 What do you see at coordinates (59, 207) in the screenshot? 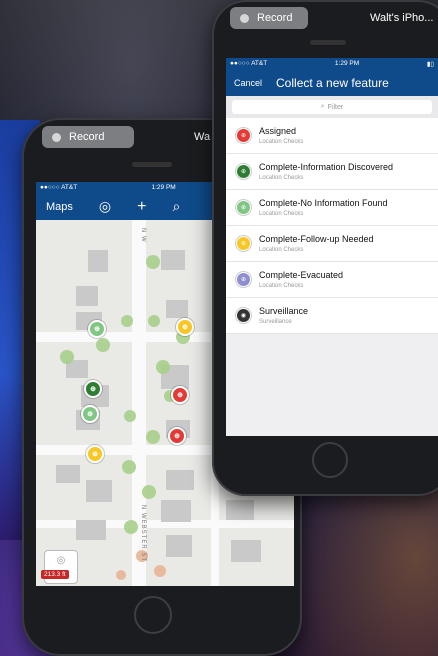
I see `maps-button: Maps` at bounding box center [59, 207].